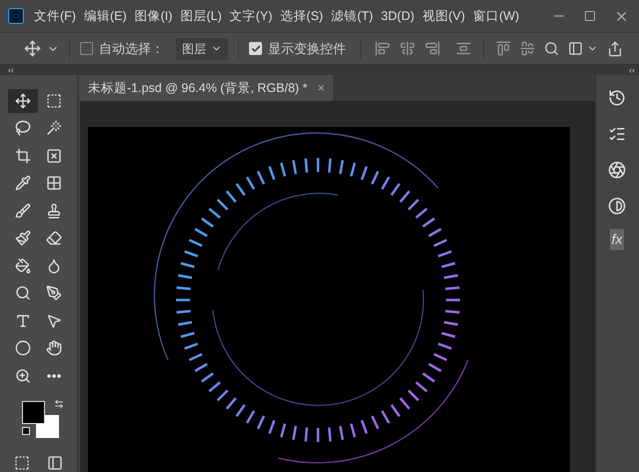  What do you see at coordinates (23, 210) in the screenshot?
I see `brush-icon` at bounding box center [23, 210].